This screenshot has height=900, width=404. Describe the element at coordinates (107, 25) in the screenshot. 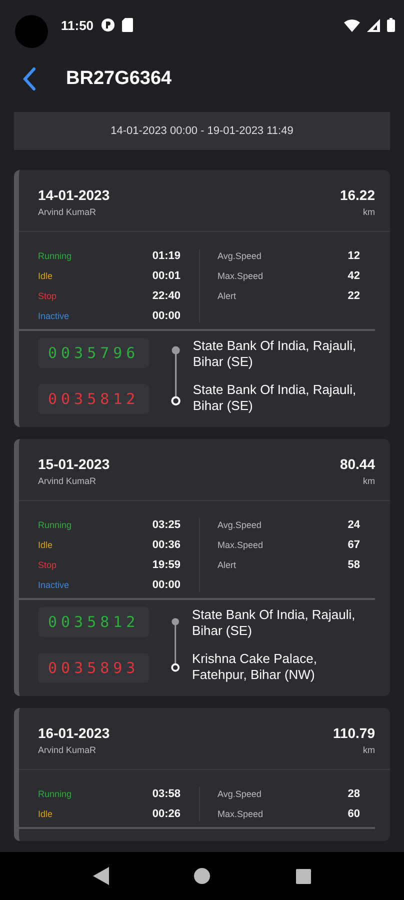

I see `notification-icon` at that location.